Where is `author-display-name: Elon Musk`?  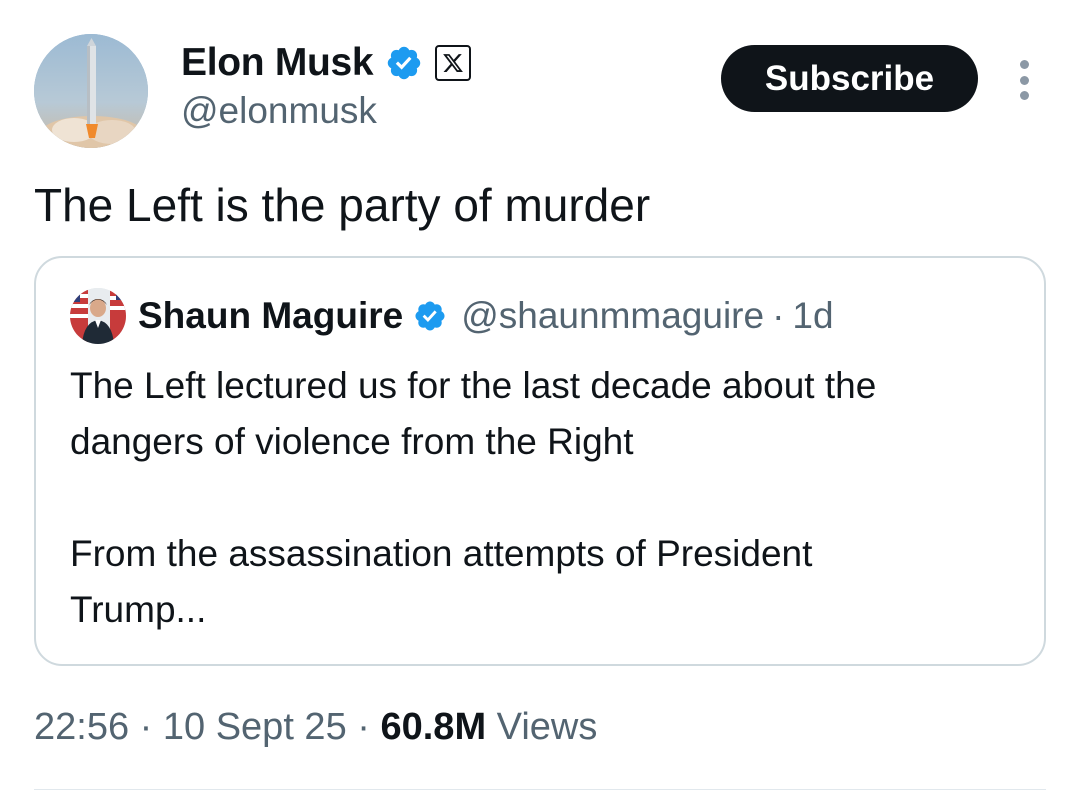 author-display-name: Elon Musk is located at coordinates (277, 63).